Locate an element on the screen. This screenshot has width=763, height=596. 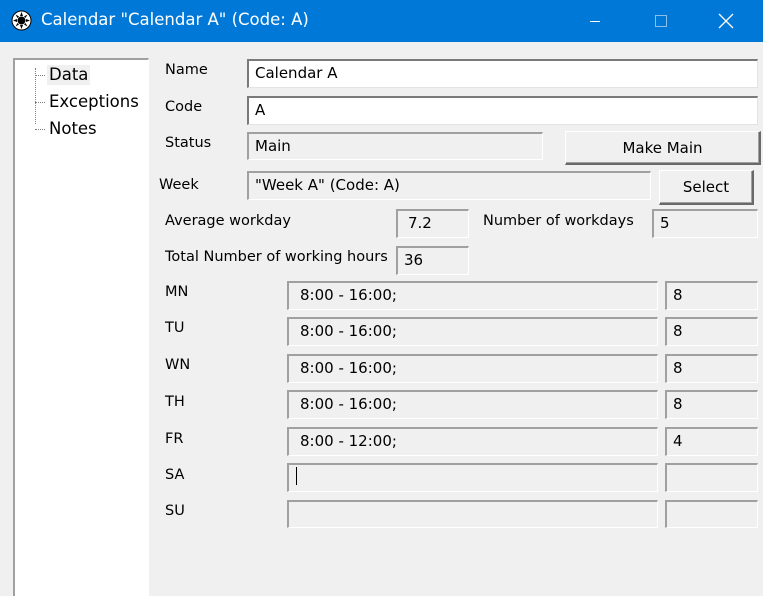
title-bar: Calendar "Calendar A" (Code: A) is located at coordinates (381, 21).